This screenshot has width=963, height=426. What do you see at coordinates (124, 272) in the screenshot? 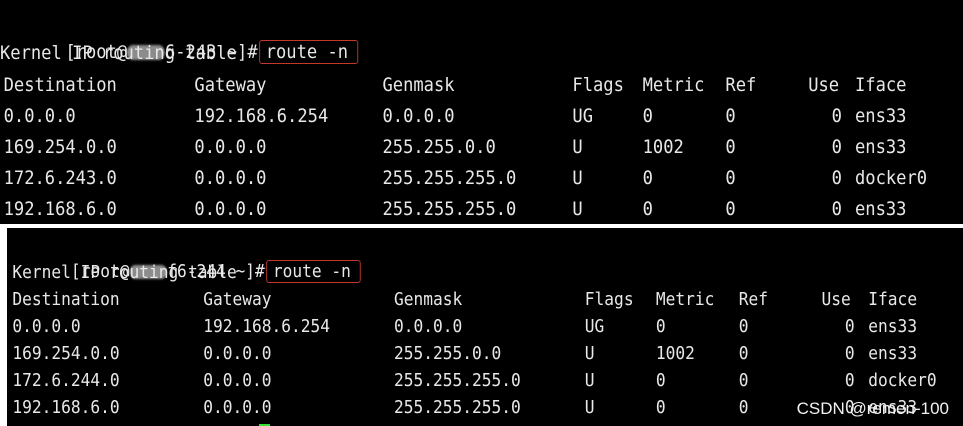
I see `table-title-text: Kernel IP routing table` at bounding box center [124, 272].